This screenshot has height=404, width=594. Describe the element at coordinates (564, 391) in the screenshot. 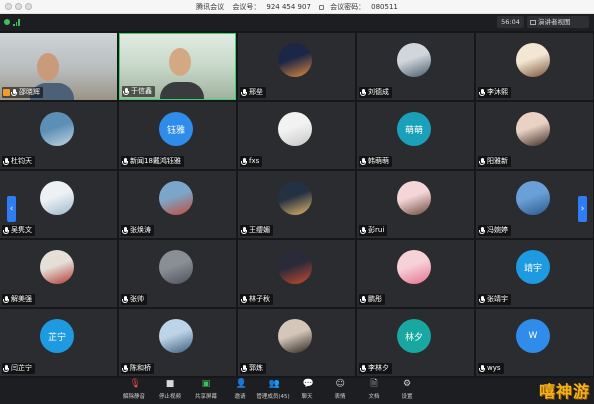

I see `watermark: 嘻神游` at that location.